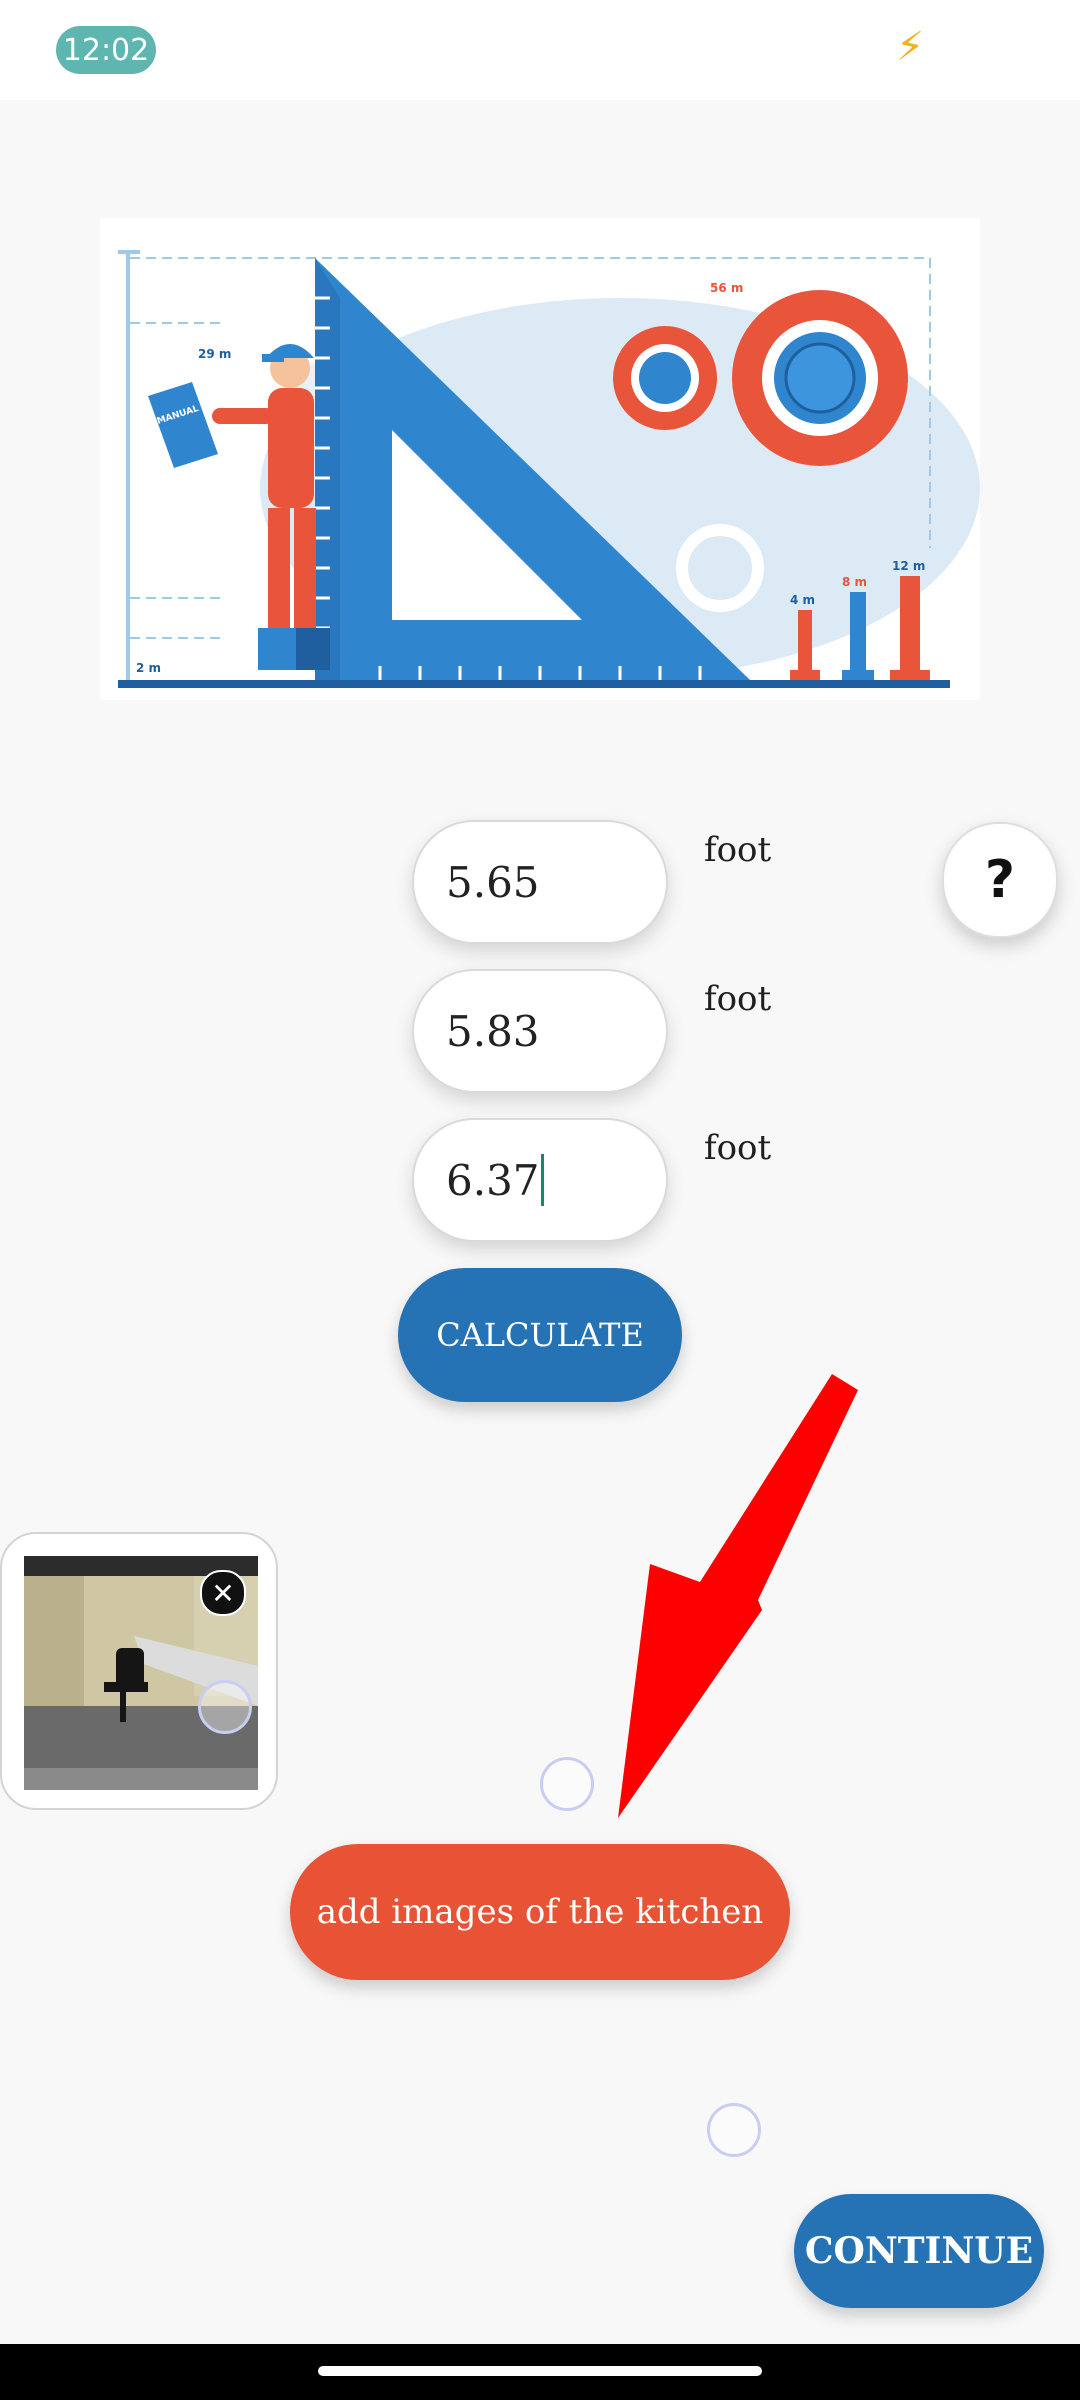  I want to click on lightning-bolt-icon: ⚡, so click(910, 47).